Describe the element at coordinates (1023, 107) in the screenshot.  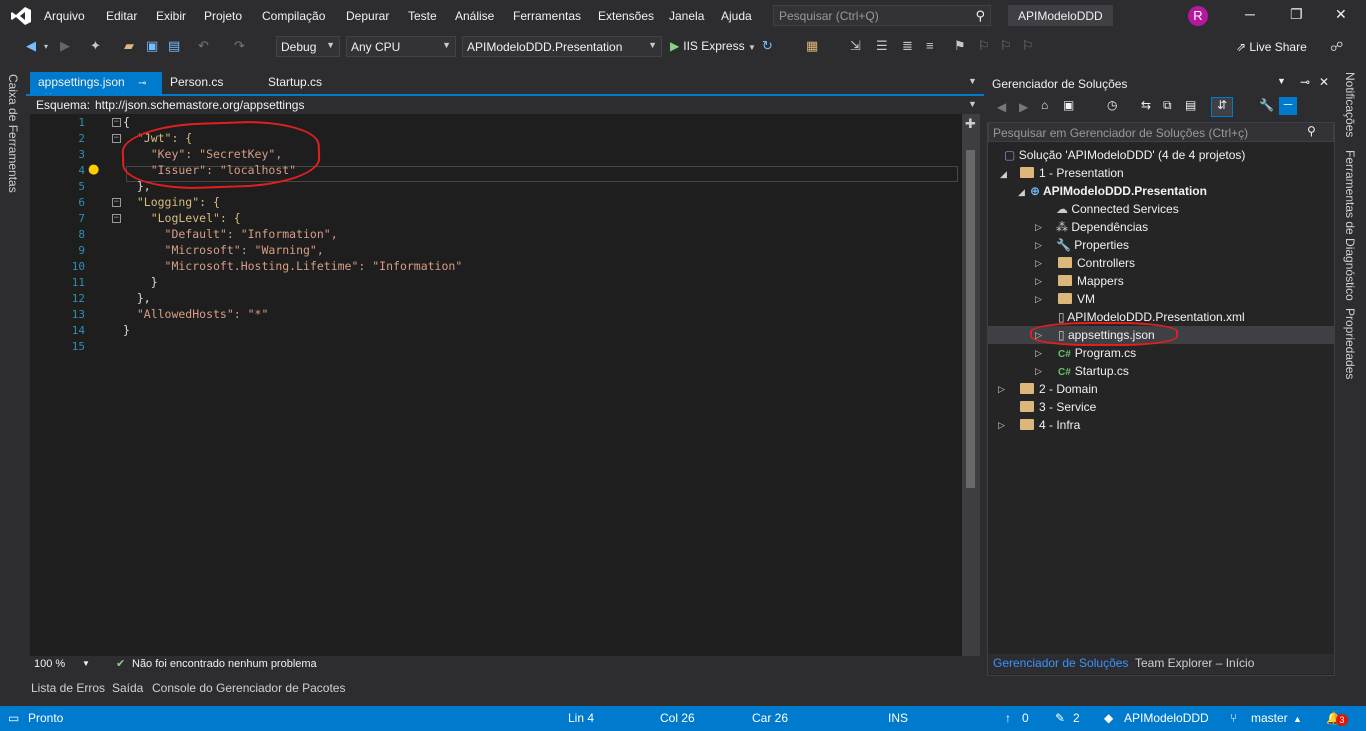
I see `forward-icon: ▶` at that location.